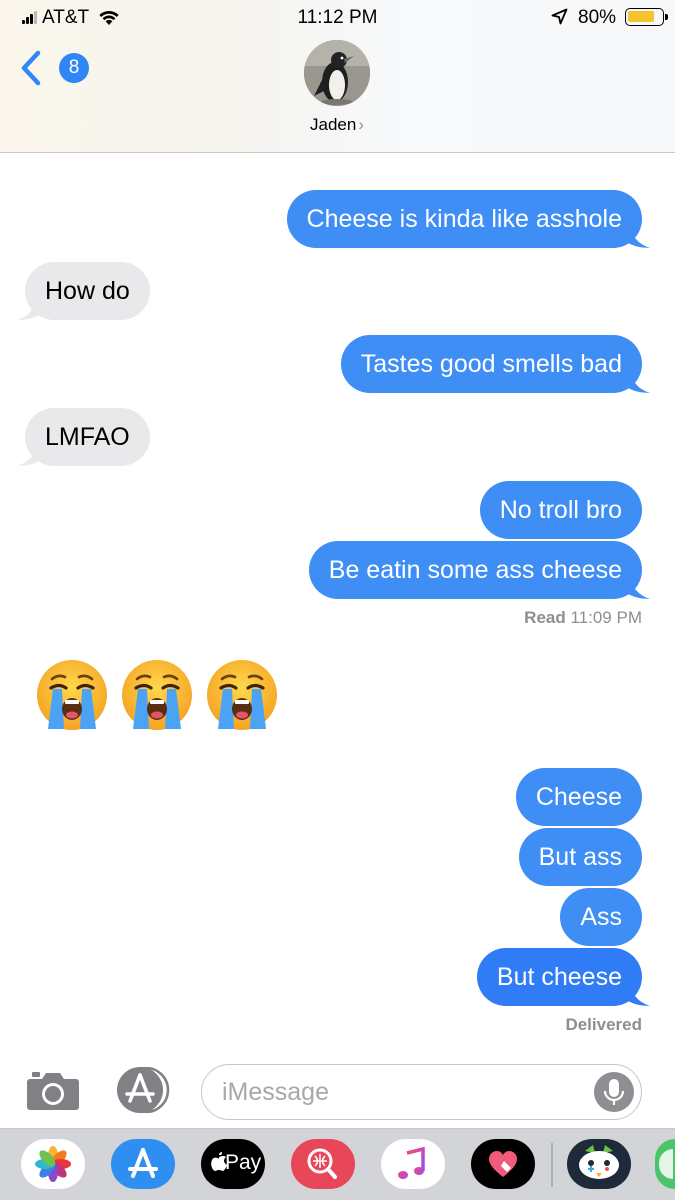 Image resolution: width=675 pixels, height=1200 pixels. What do you see at coordinates (559, 977) in the screenshot?
I see `message-text: But cheese` at bounding box center [559, 977].